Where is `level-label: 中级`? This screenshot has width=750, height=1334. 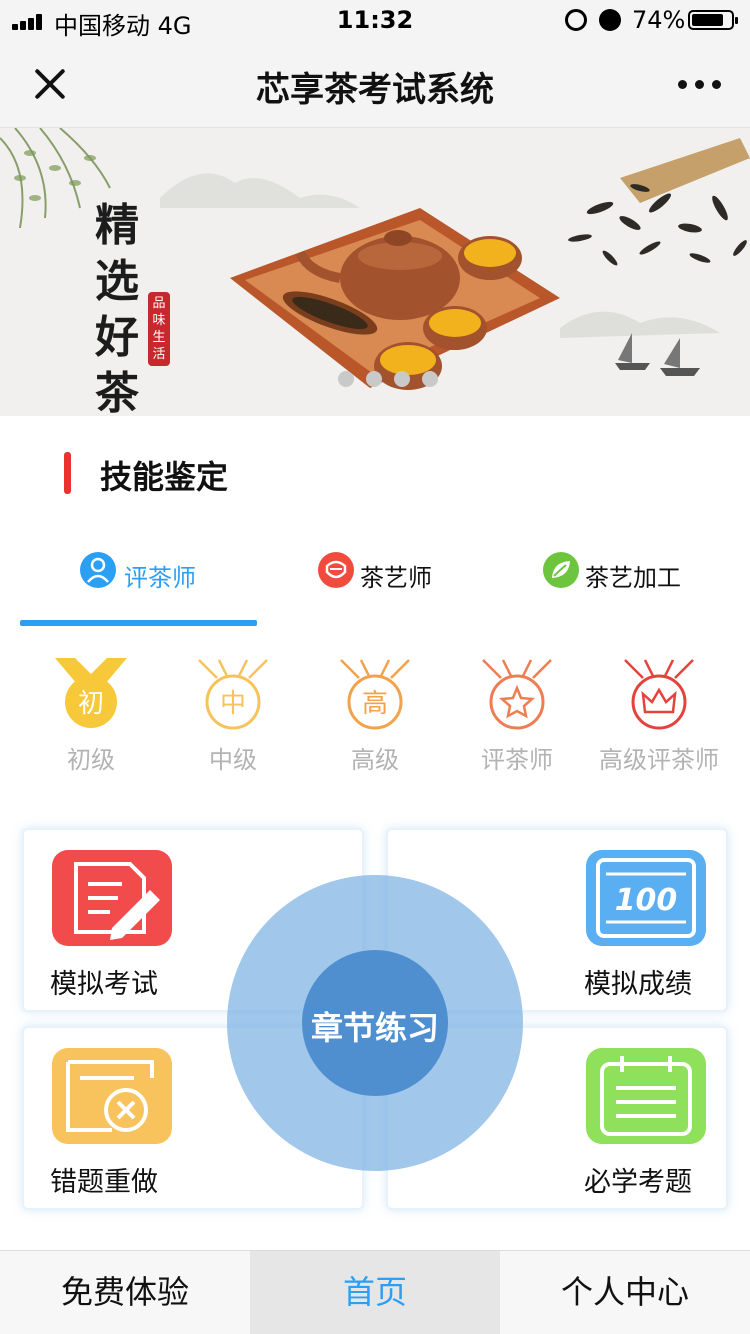 level-label: 中级 is located at coordinates (233, 760).